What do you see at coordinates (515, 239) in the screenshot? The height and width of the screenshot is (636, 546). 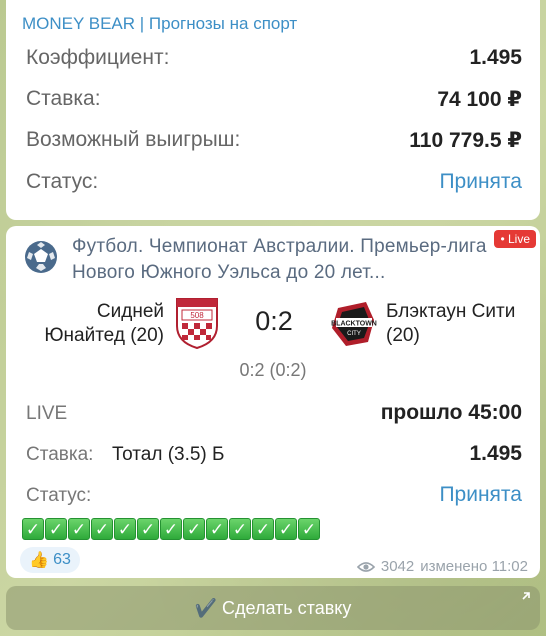 I see `live-badge: • Live` at bounding box center [515, 239].